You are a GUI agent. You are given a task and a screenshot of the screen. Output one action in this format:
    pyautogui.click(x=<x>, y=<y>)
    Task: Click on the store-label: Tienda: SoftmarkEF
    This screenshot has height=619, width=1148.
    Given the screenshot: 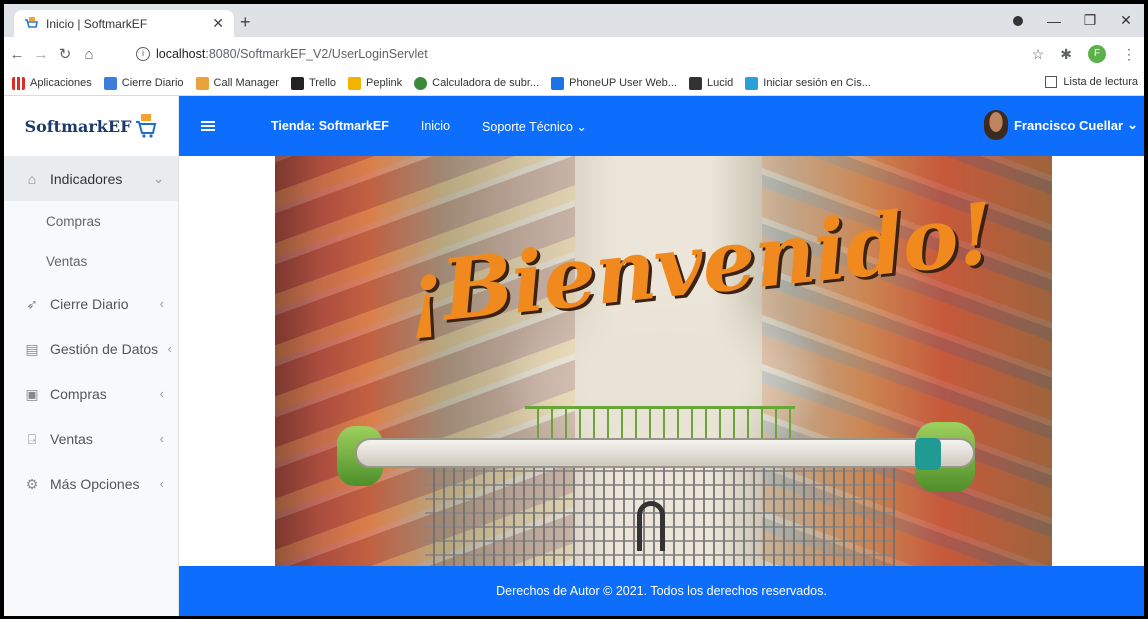 What is the action you would take?
    pyautogui.click(x=330, y=126)
    